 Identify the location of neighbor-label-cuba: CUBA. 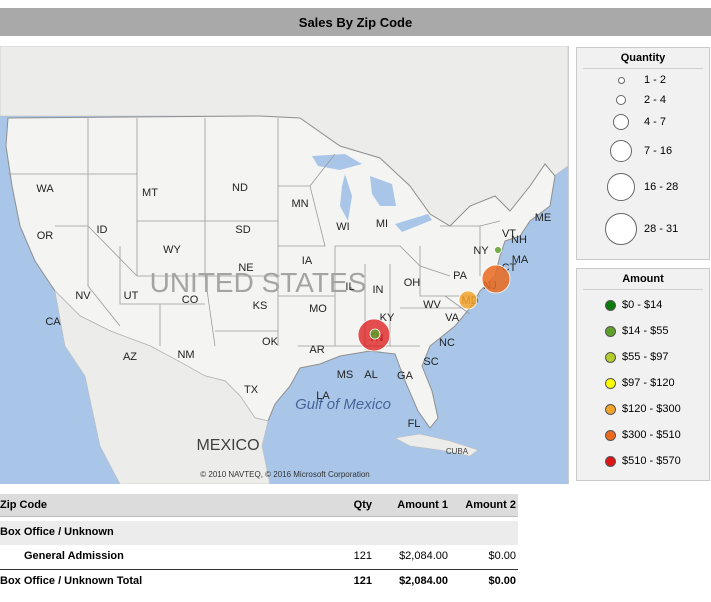
(457, 451).